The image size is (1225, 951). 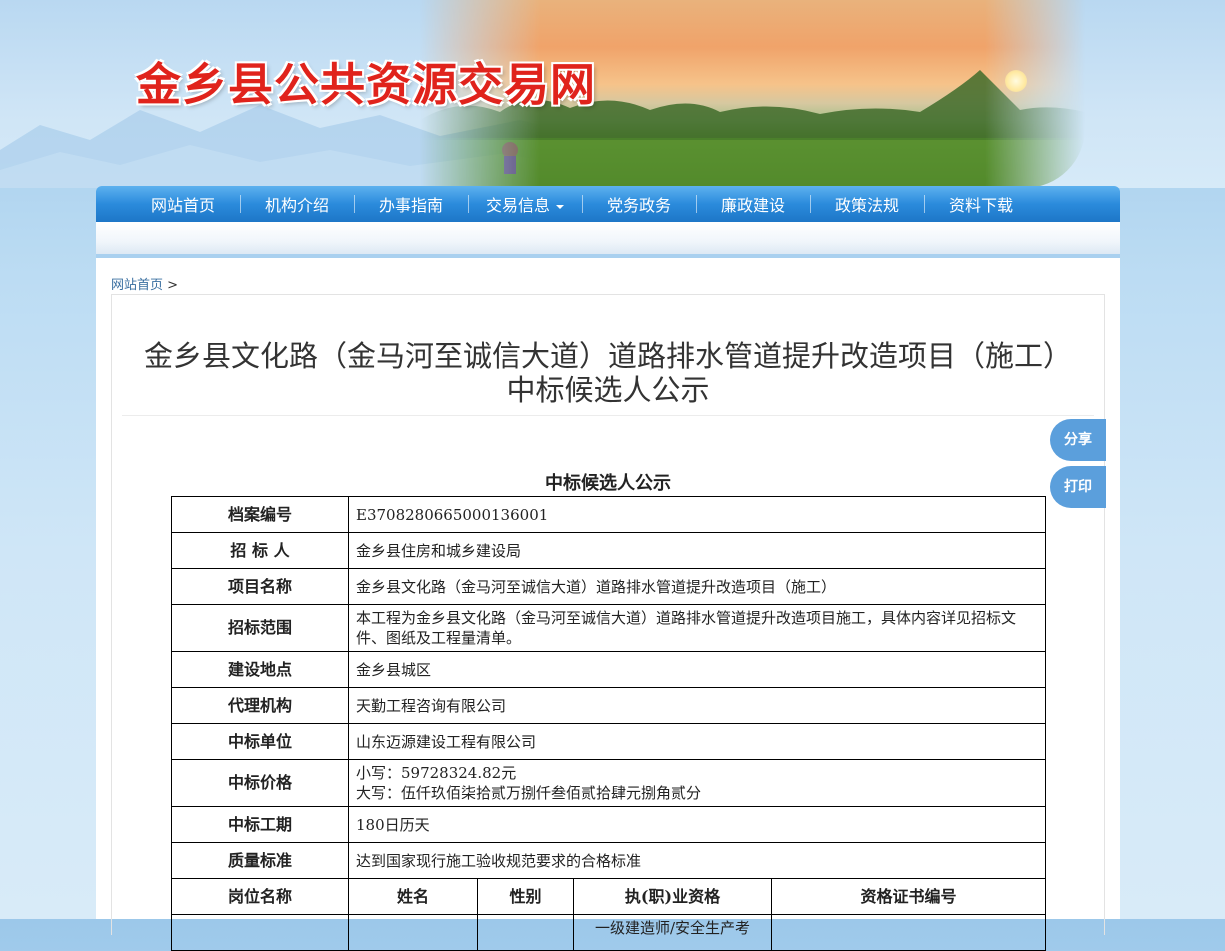 I want to click on col-header-qualification: 执(职)业资格, so click(x=672, y=896).